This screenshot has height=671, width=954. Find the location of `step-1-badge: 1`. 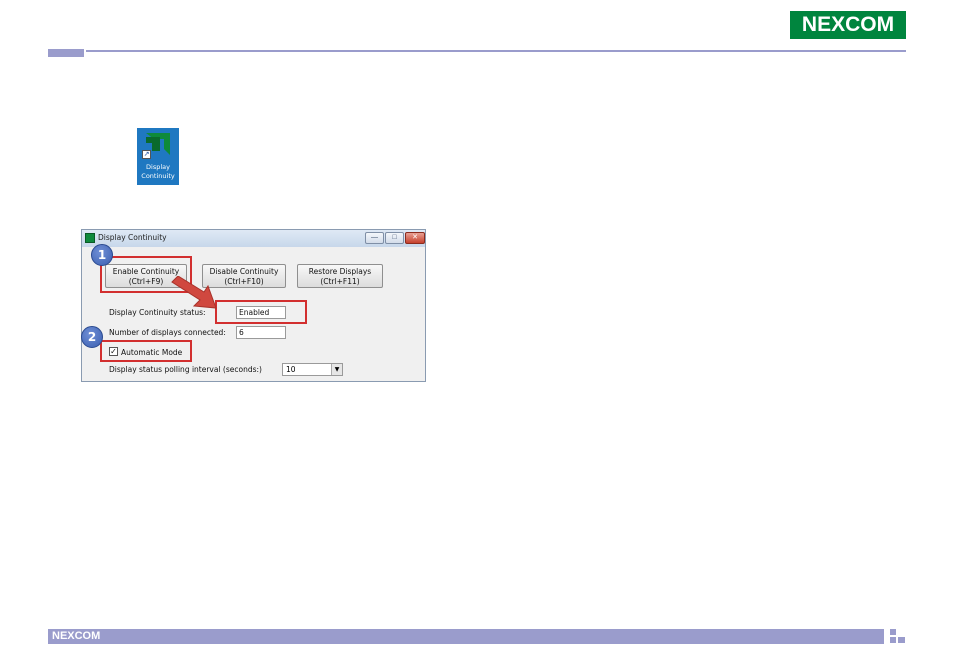

step-1-badge: 1 is located at coordinates (102, 255).